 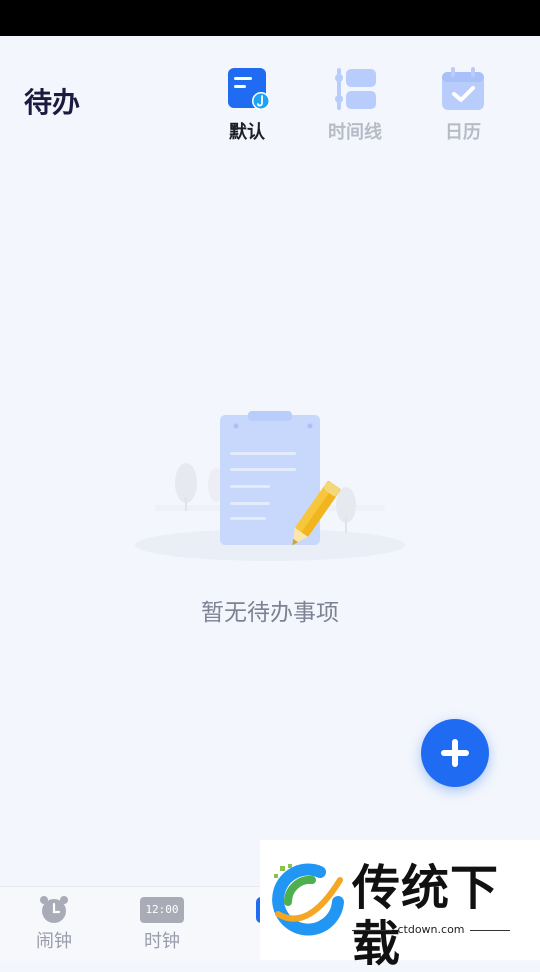 I want to click on watermark-text: 传统下载, so click(x=426, y=916).